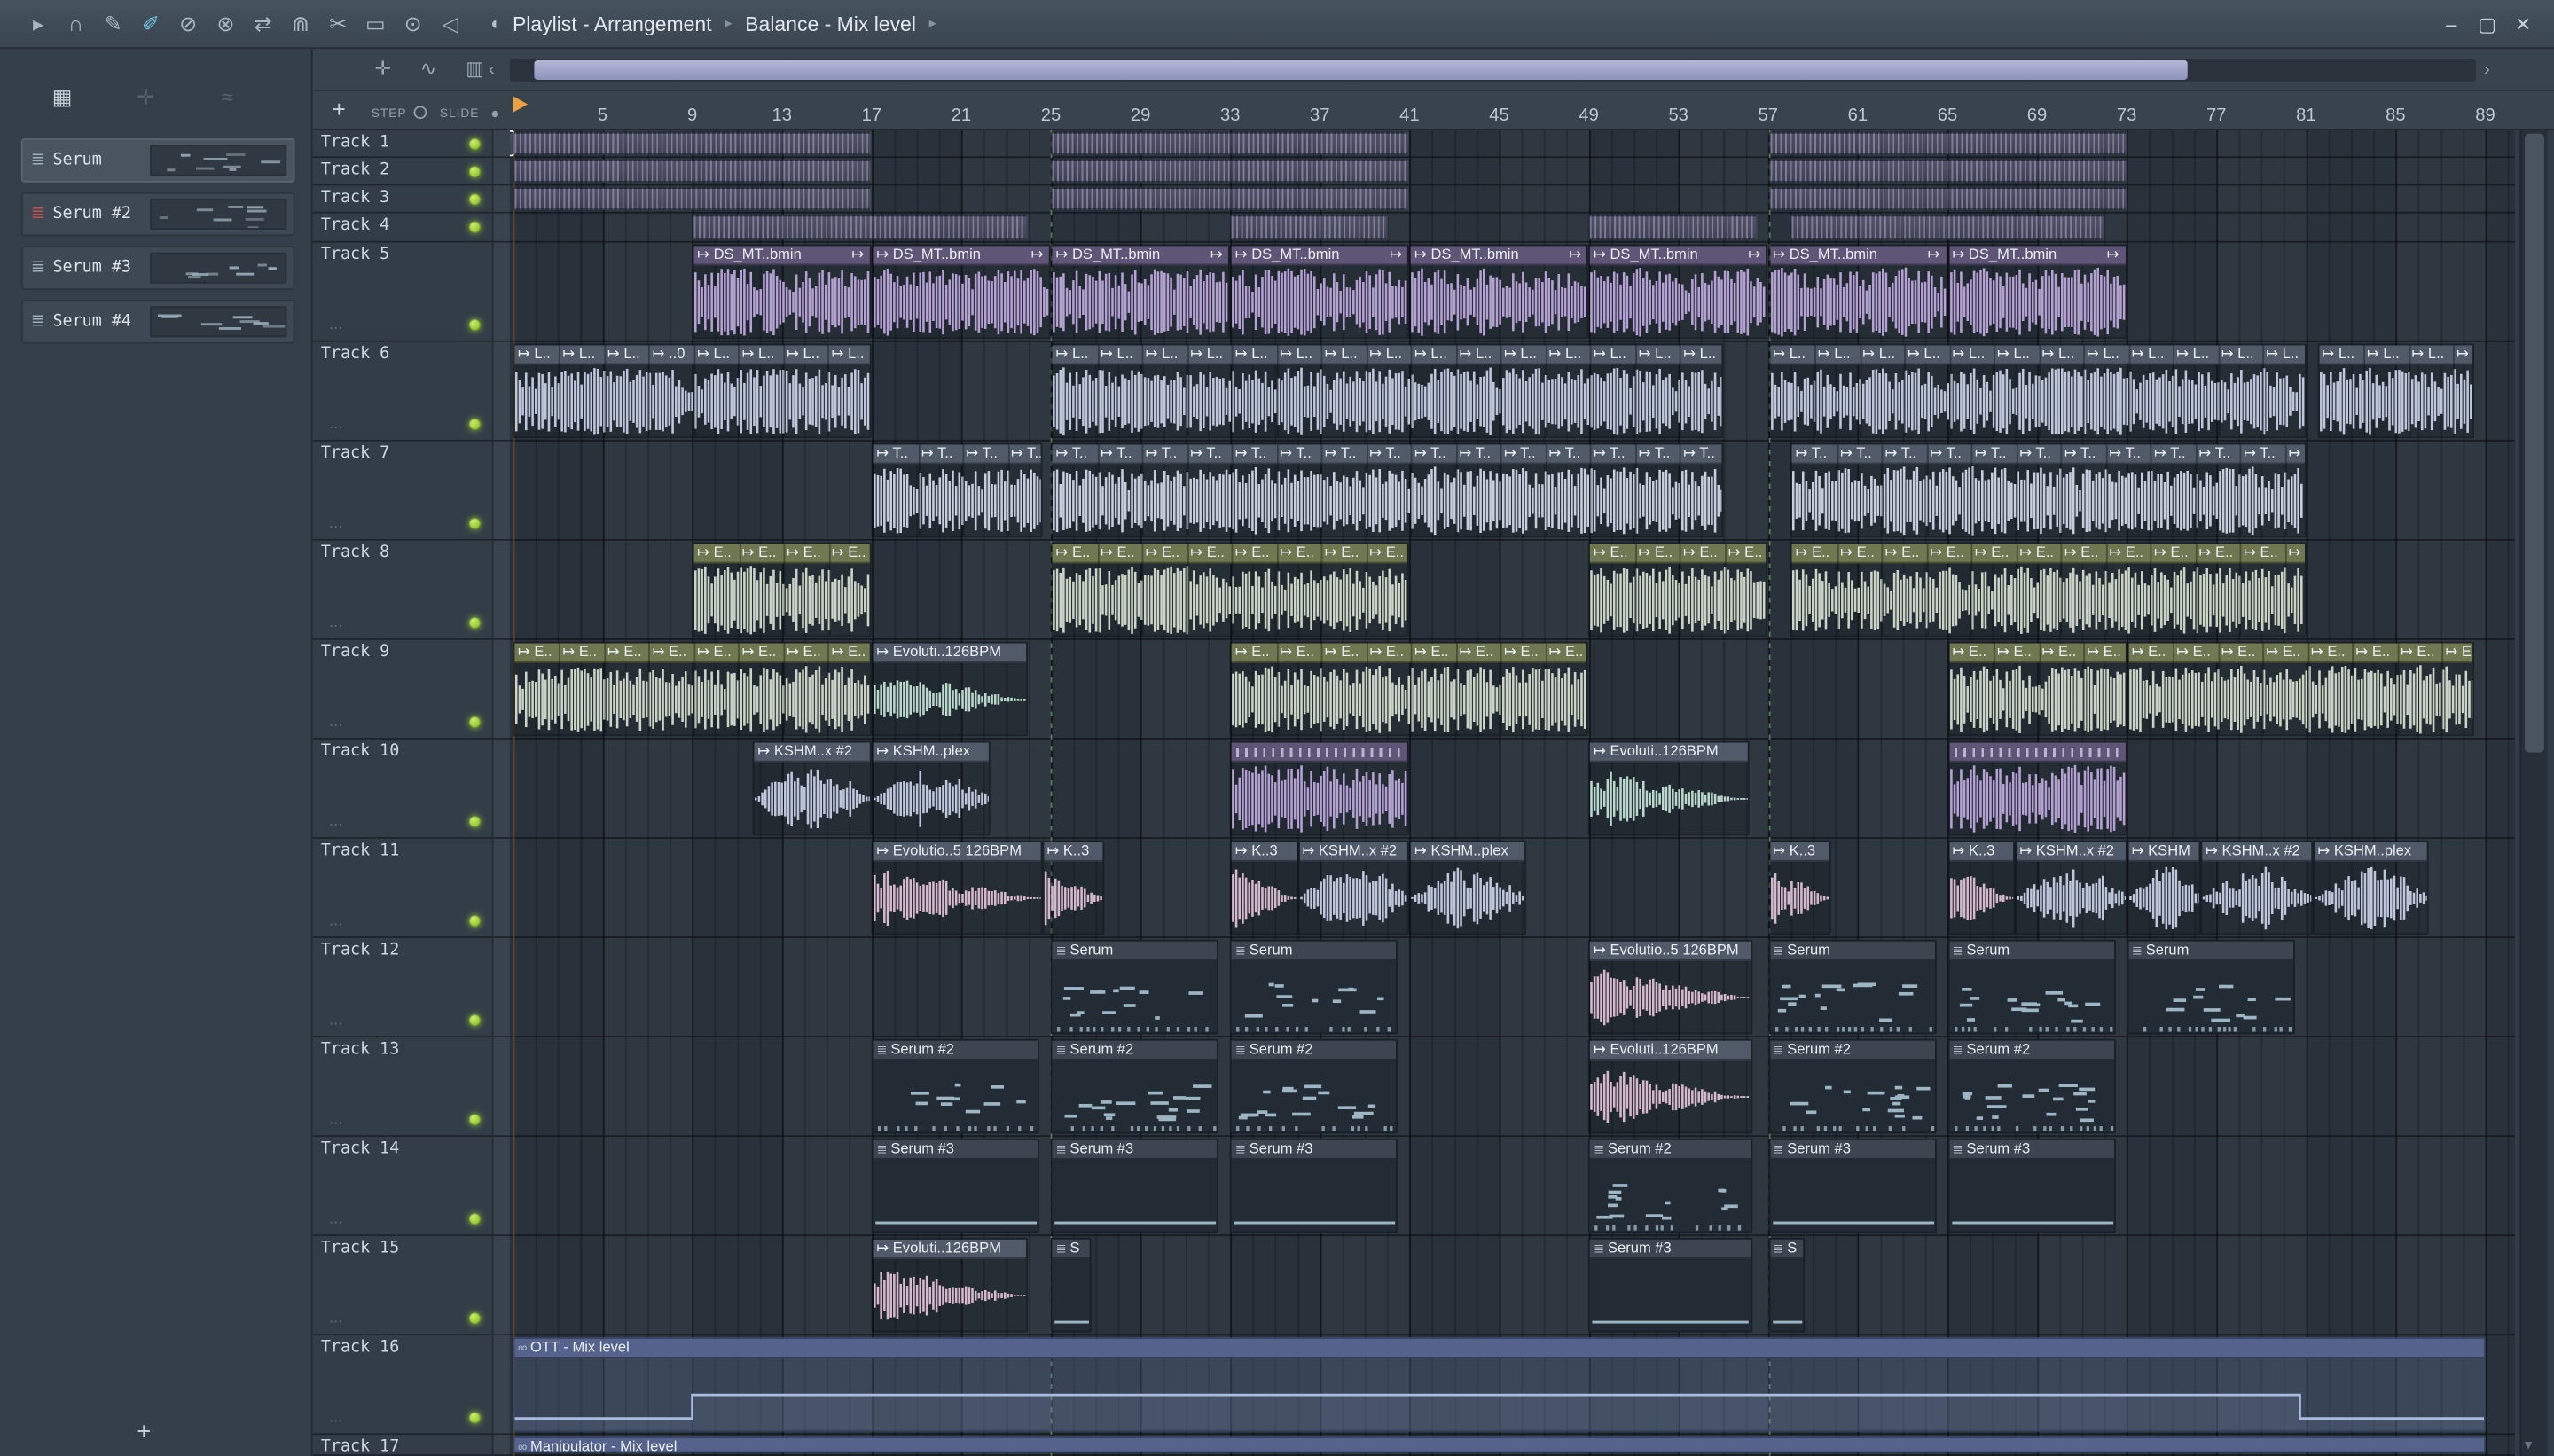 The width and height of the screenshot is (2554, 1456). I want to click on slice-tool-icon: ✂, so click(337, 24).